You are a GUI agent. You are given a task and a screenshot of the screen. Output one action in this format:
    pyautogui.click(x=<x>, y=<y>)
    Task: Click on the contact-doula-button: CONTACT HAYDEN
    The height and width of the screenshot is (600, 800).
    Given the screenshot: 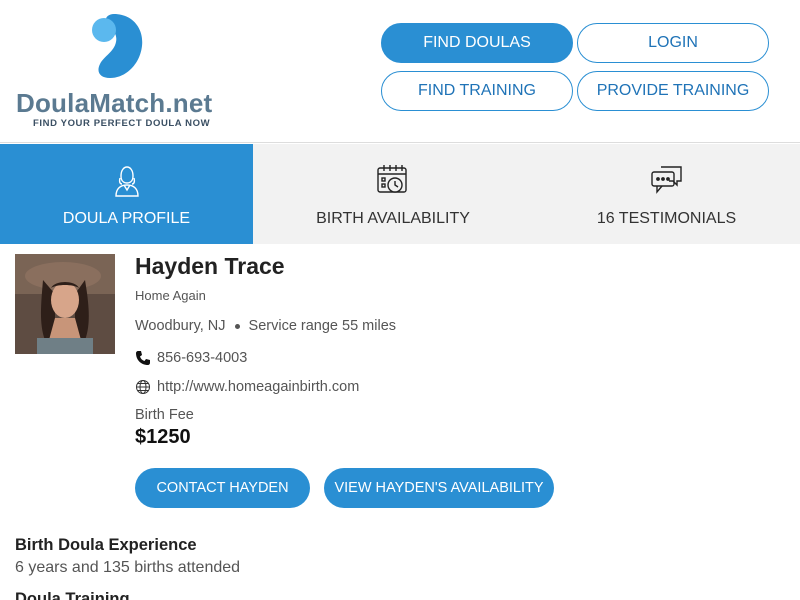 What is the action you would take?
    pyautogui.click(x=222, y=488)
    